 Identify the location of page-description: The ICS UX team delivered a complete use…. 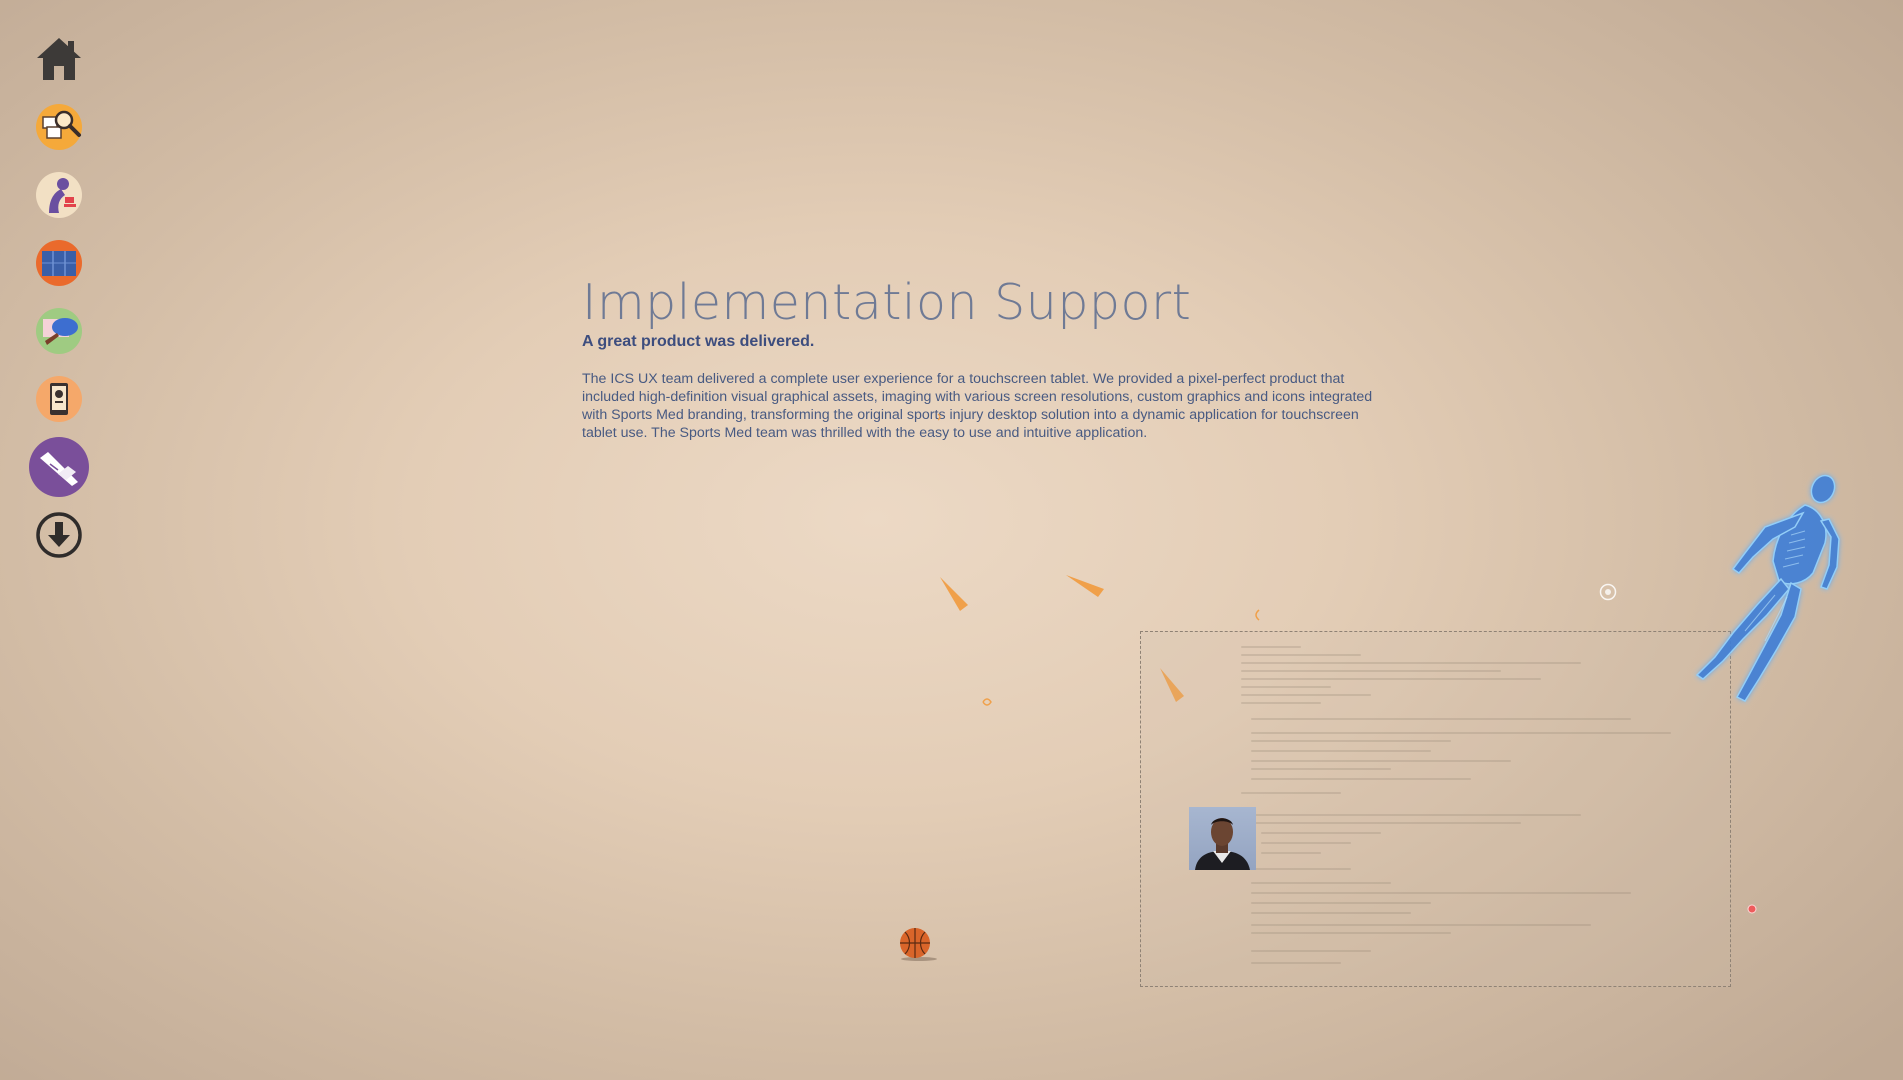
(977, 406).